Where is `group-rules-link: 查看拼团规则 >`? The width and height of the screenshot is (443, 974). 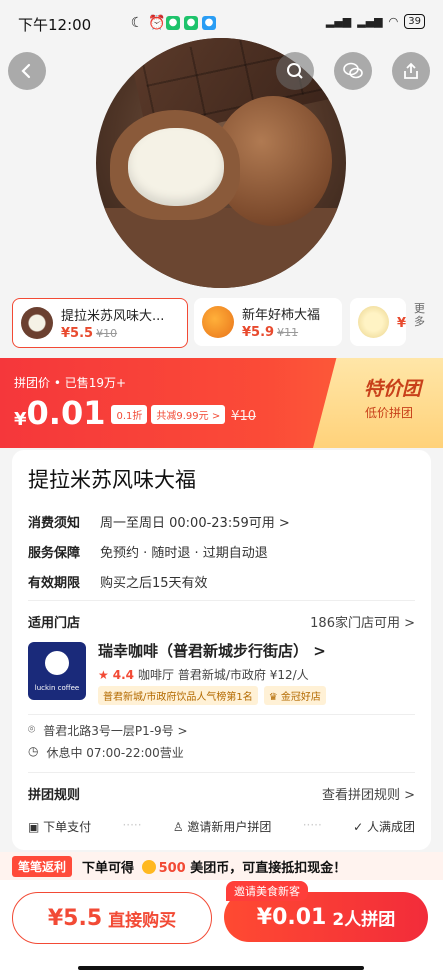
group-rules-link: 查看拼团规则 > is located at coordinates (368, 793).